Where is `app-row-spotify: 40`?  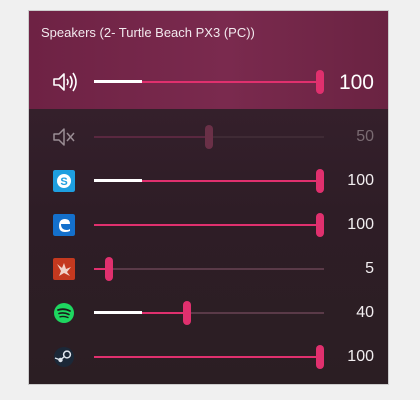
app-row-spotify: 40 is located at coordinates (208, 313).